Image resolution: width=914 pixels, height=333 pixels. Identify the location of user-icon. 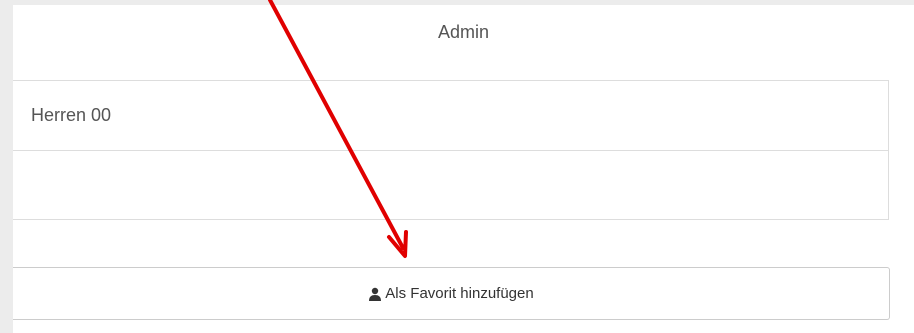
(375, 294).